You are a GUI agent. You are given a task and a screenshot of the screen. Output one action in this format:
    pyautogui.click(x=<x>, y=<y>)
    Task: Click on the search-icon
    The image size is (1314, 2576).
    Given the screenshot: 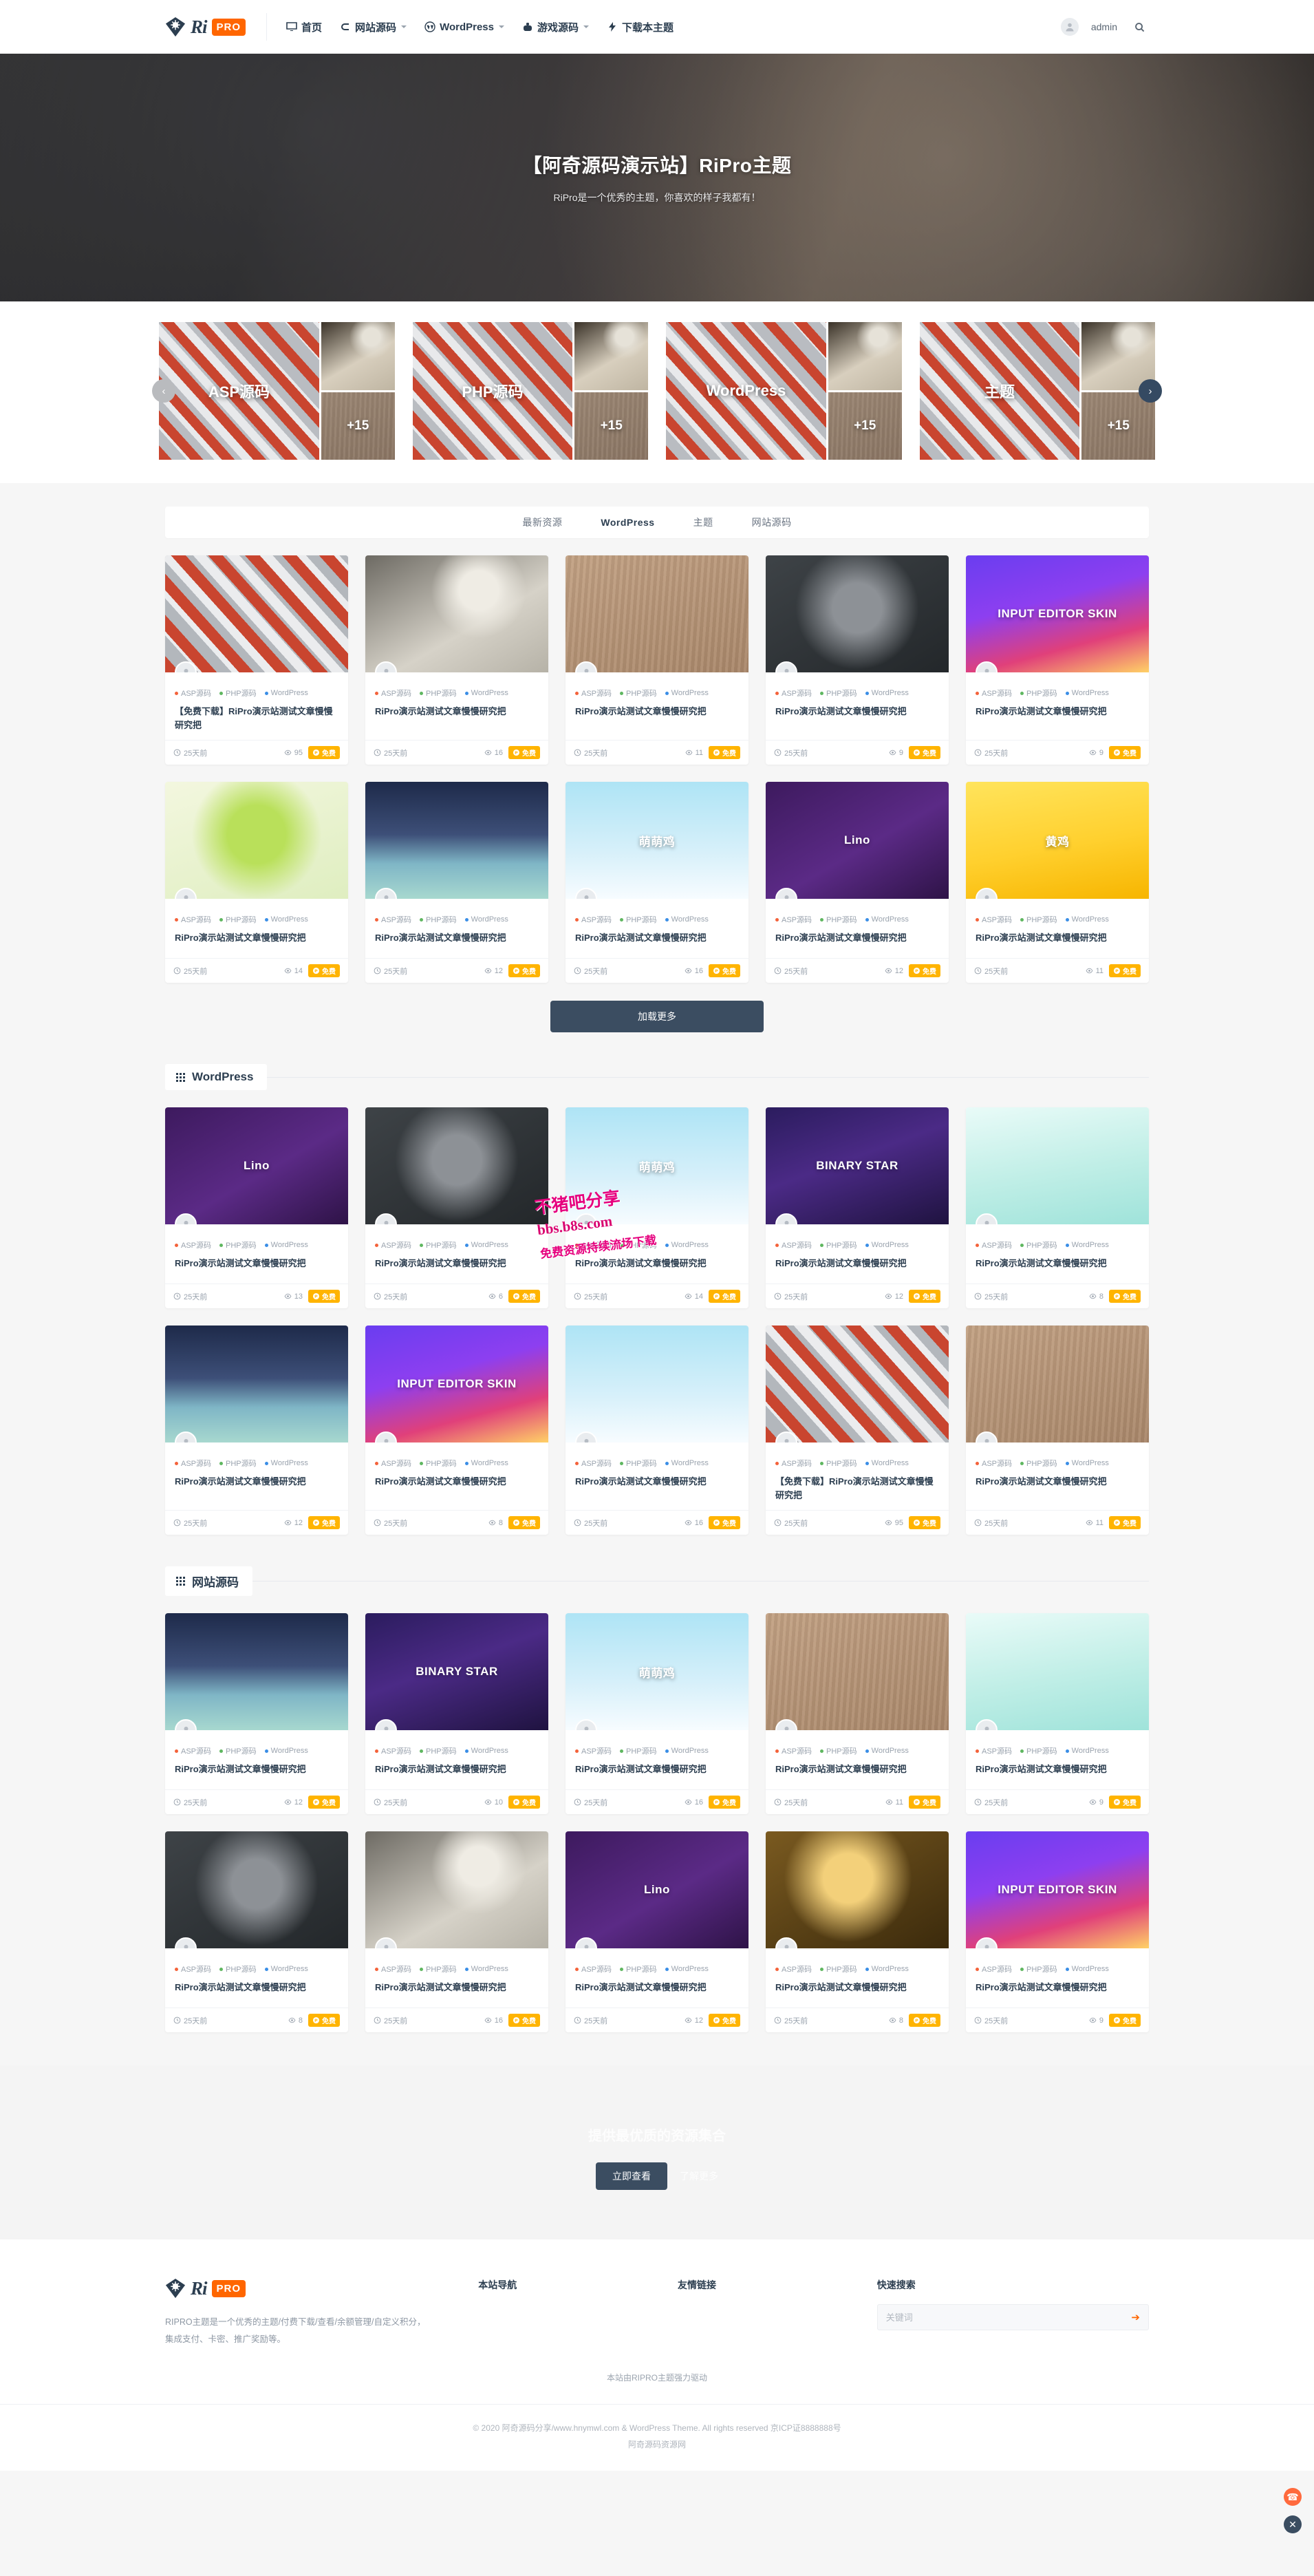 What is the action you would take?
    pyautogui.click(x=1140, y=26)
    